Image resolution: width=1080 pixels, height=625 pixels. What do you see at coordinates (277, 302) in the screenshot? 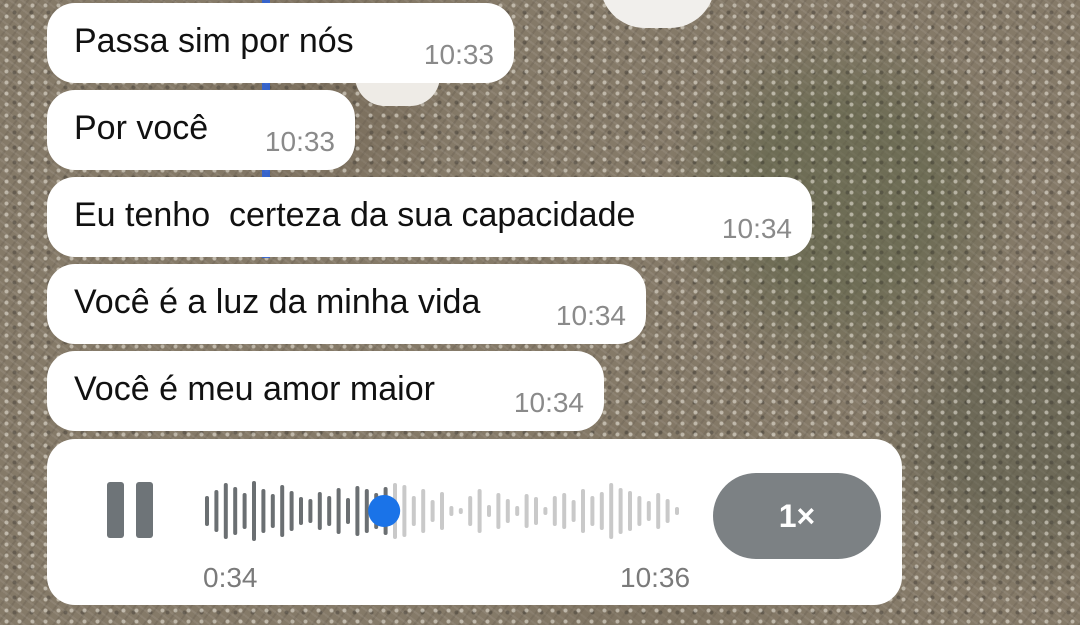
I see `message-text: Você é a luz da minha vida` at bounding box center [277, 302].